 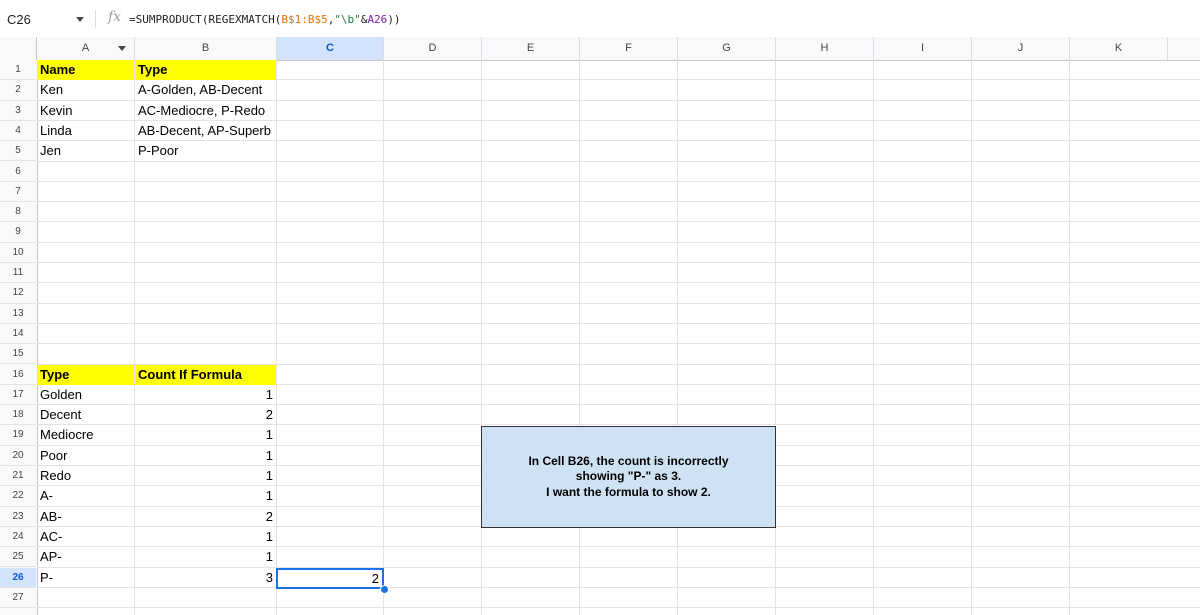 I want to click on row-header-9: 9, so click(x=18, y=232).